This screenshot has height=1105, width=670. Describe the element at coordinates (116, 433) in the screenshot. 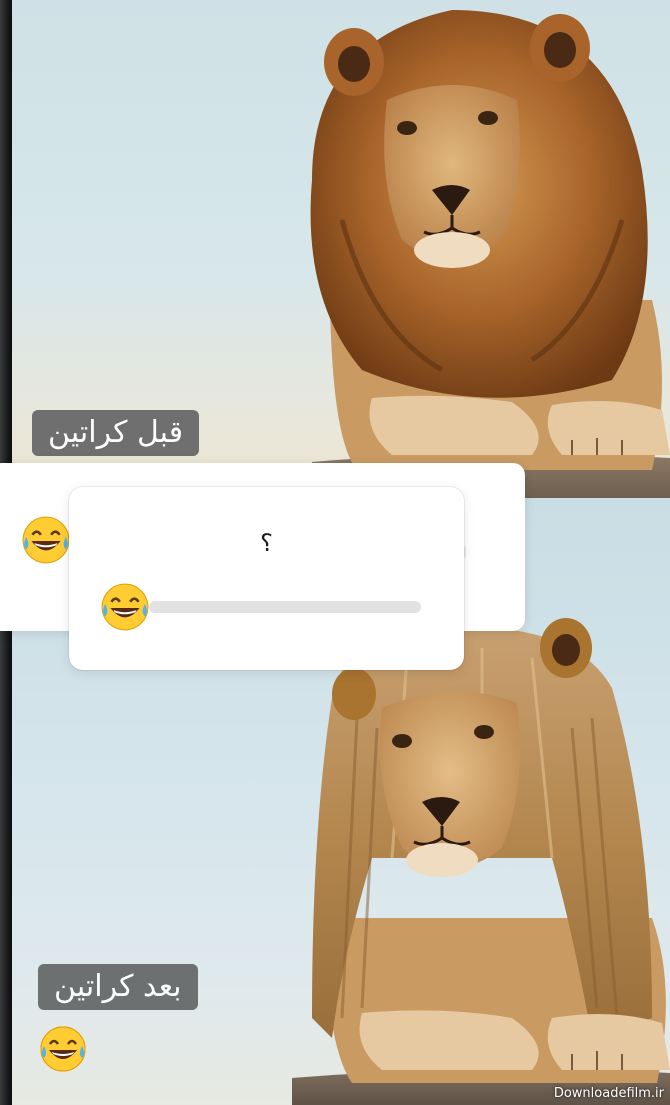

I see `before-caption: قبل کراتین` at that location.